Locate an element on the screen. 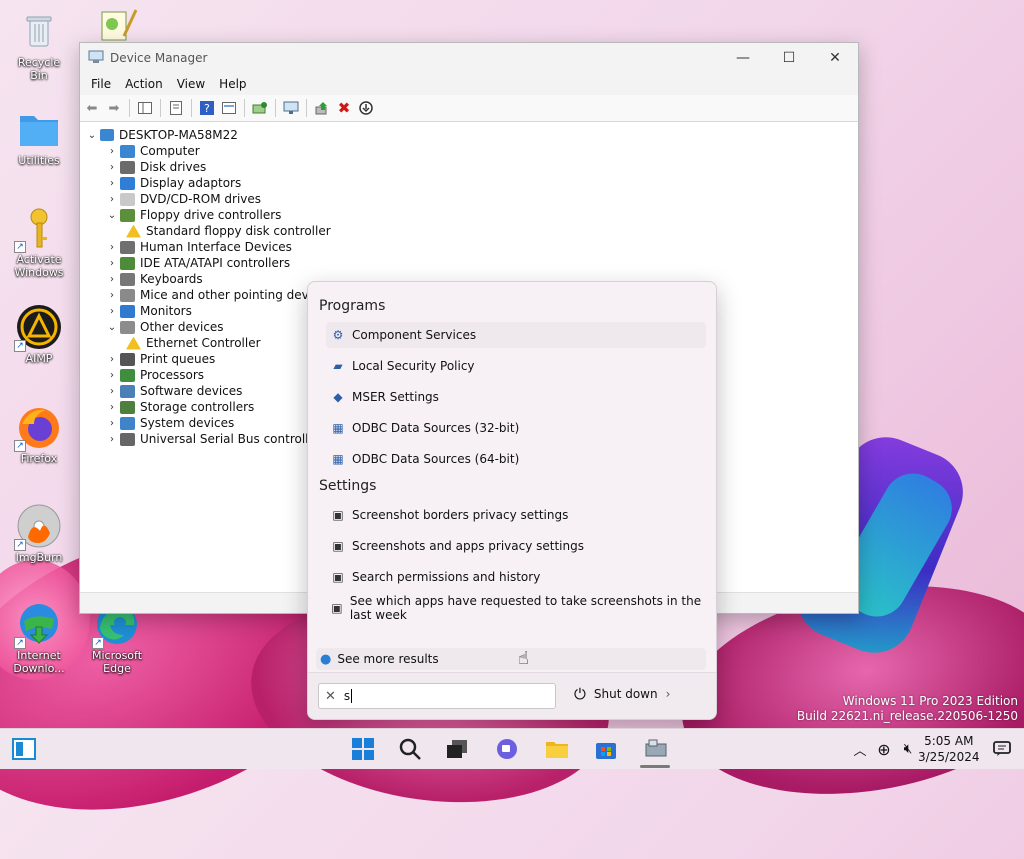  properties-icon is located at coordinates (176, 108).